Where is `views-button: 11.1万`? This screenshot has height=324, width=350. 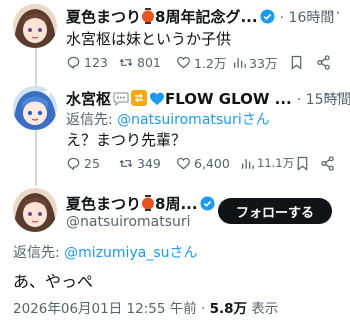 views-button: 11.1万 is located at coordinates (268, 163).